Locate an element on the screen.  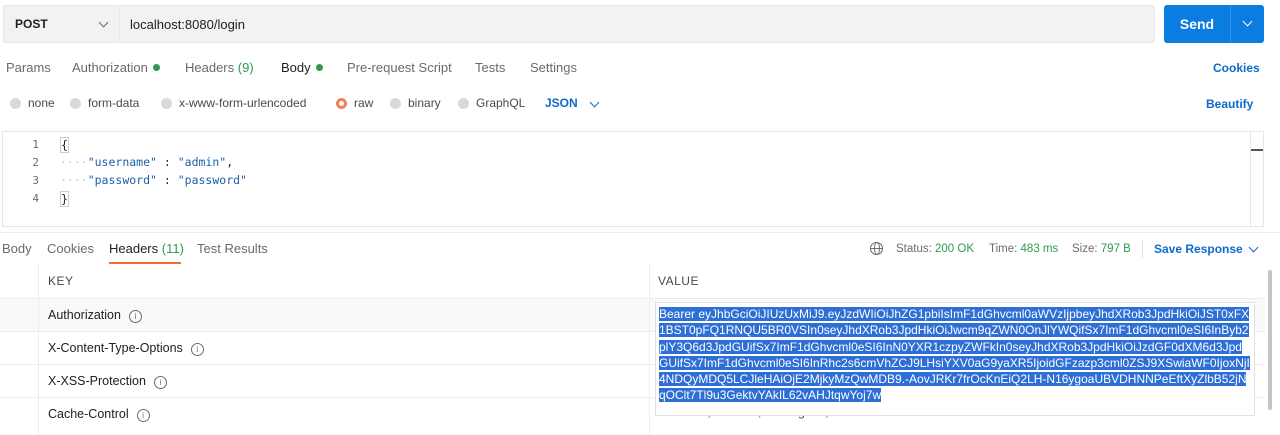
tab-settings: Settings is located at coordinates (553, 67).